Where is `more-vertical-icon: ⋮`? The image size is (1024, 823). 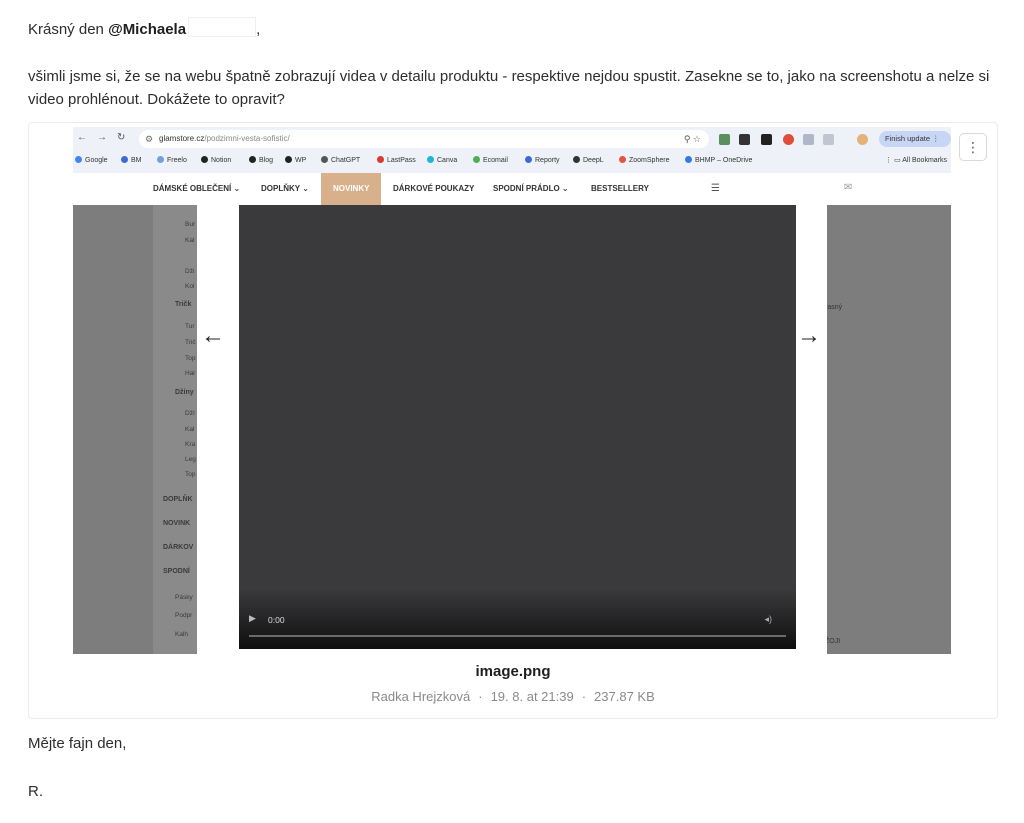
more-vertical-icon: ⋮ is located at coordinates (973, 146).